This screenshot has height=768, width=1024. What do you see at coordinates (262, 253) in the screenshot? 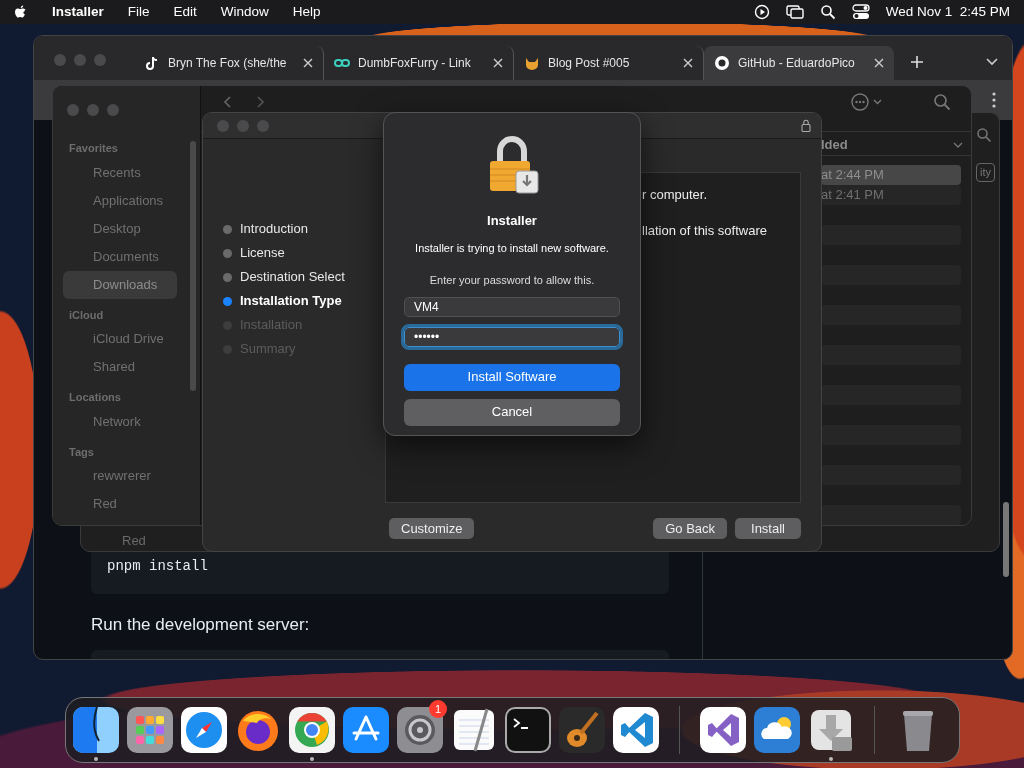
I see `step-label: License` at bounding box center [262, 253].